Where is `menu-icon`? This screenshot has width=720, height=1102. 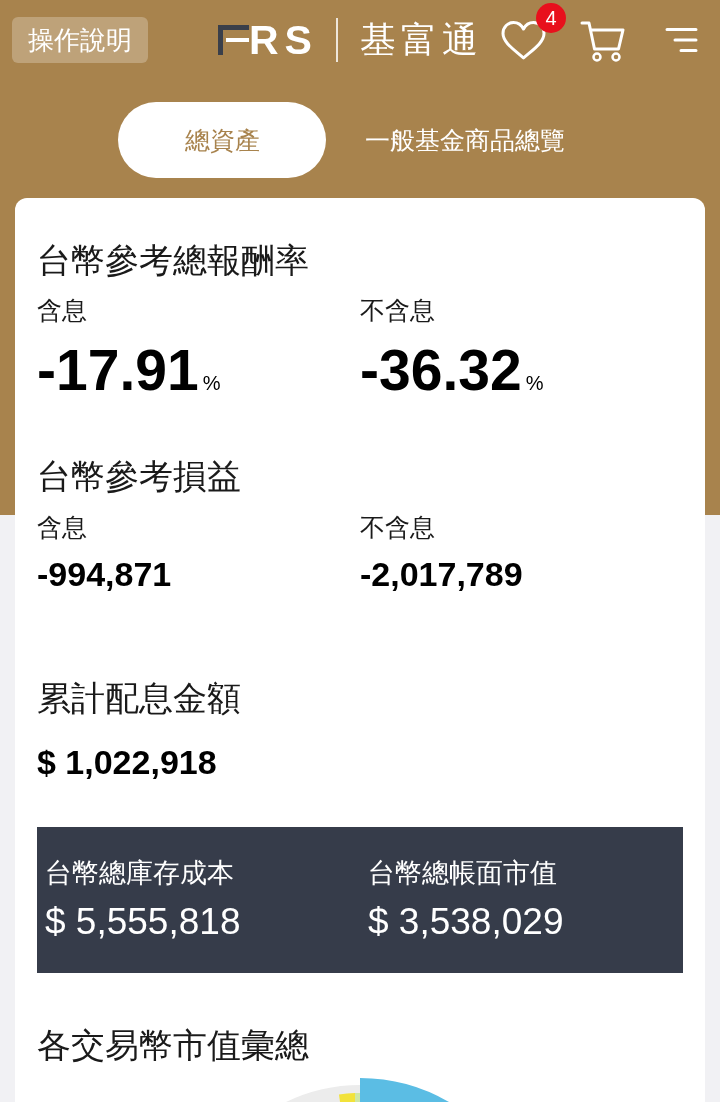
menu-icon is located at coordinates (681, 40).